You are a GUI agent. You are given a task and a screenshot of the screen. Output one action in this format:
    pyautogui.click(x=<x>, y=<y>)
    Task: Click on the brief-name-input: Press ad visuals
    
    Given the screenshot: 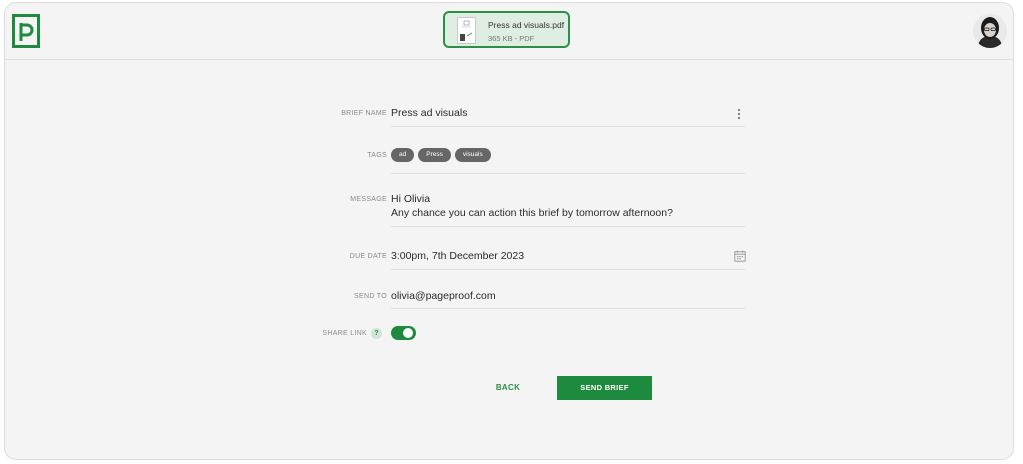 What is the action you would take?
    pyautogui.click(x=429, y=113)
    